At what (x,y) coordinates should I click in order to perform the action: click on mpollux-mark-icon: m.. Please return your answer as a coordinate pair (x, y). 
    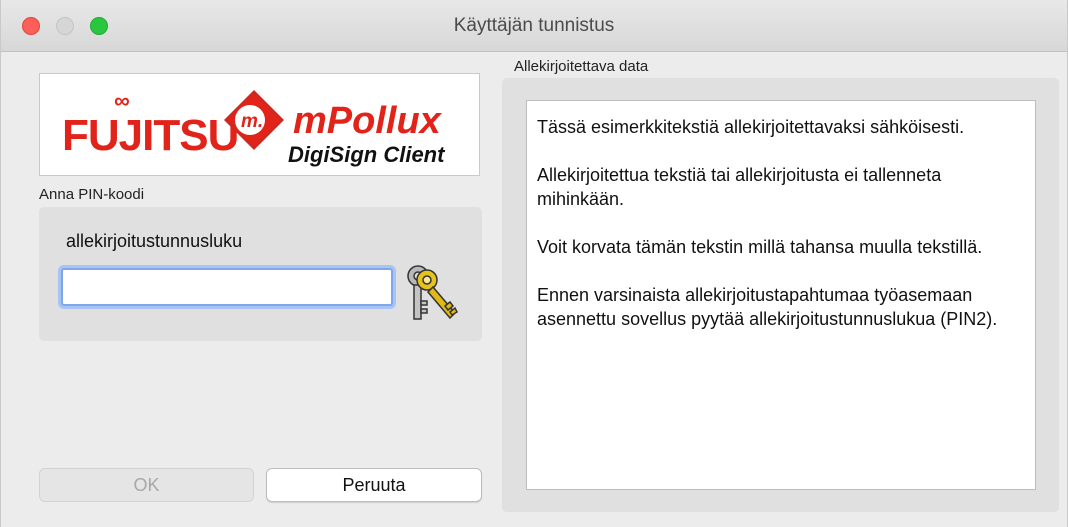
    Looking at the image, I should click on (254, 120).